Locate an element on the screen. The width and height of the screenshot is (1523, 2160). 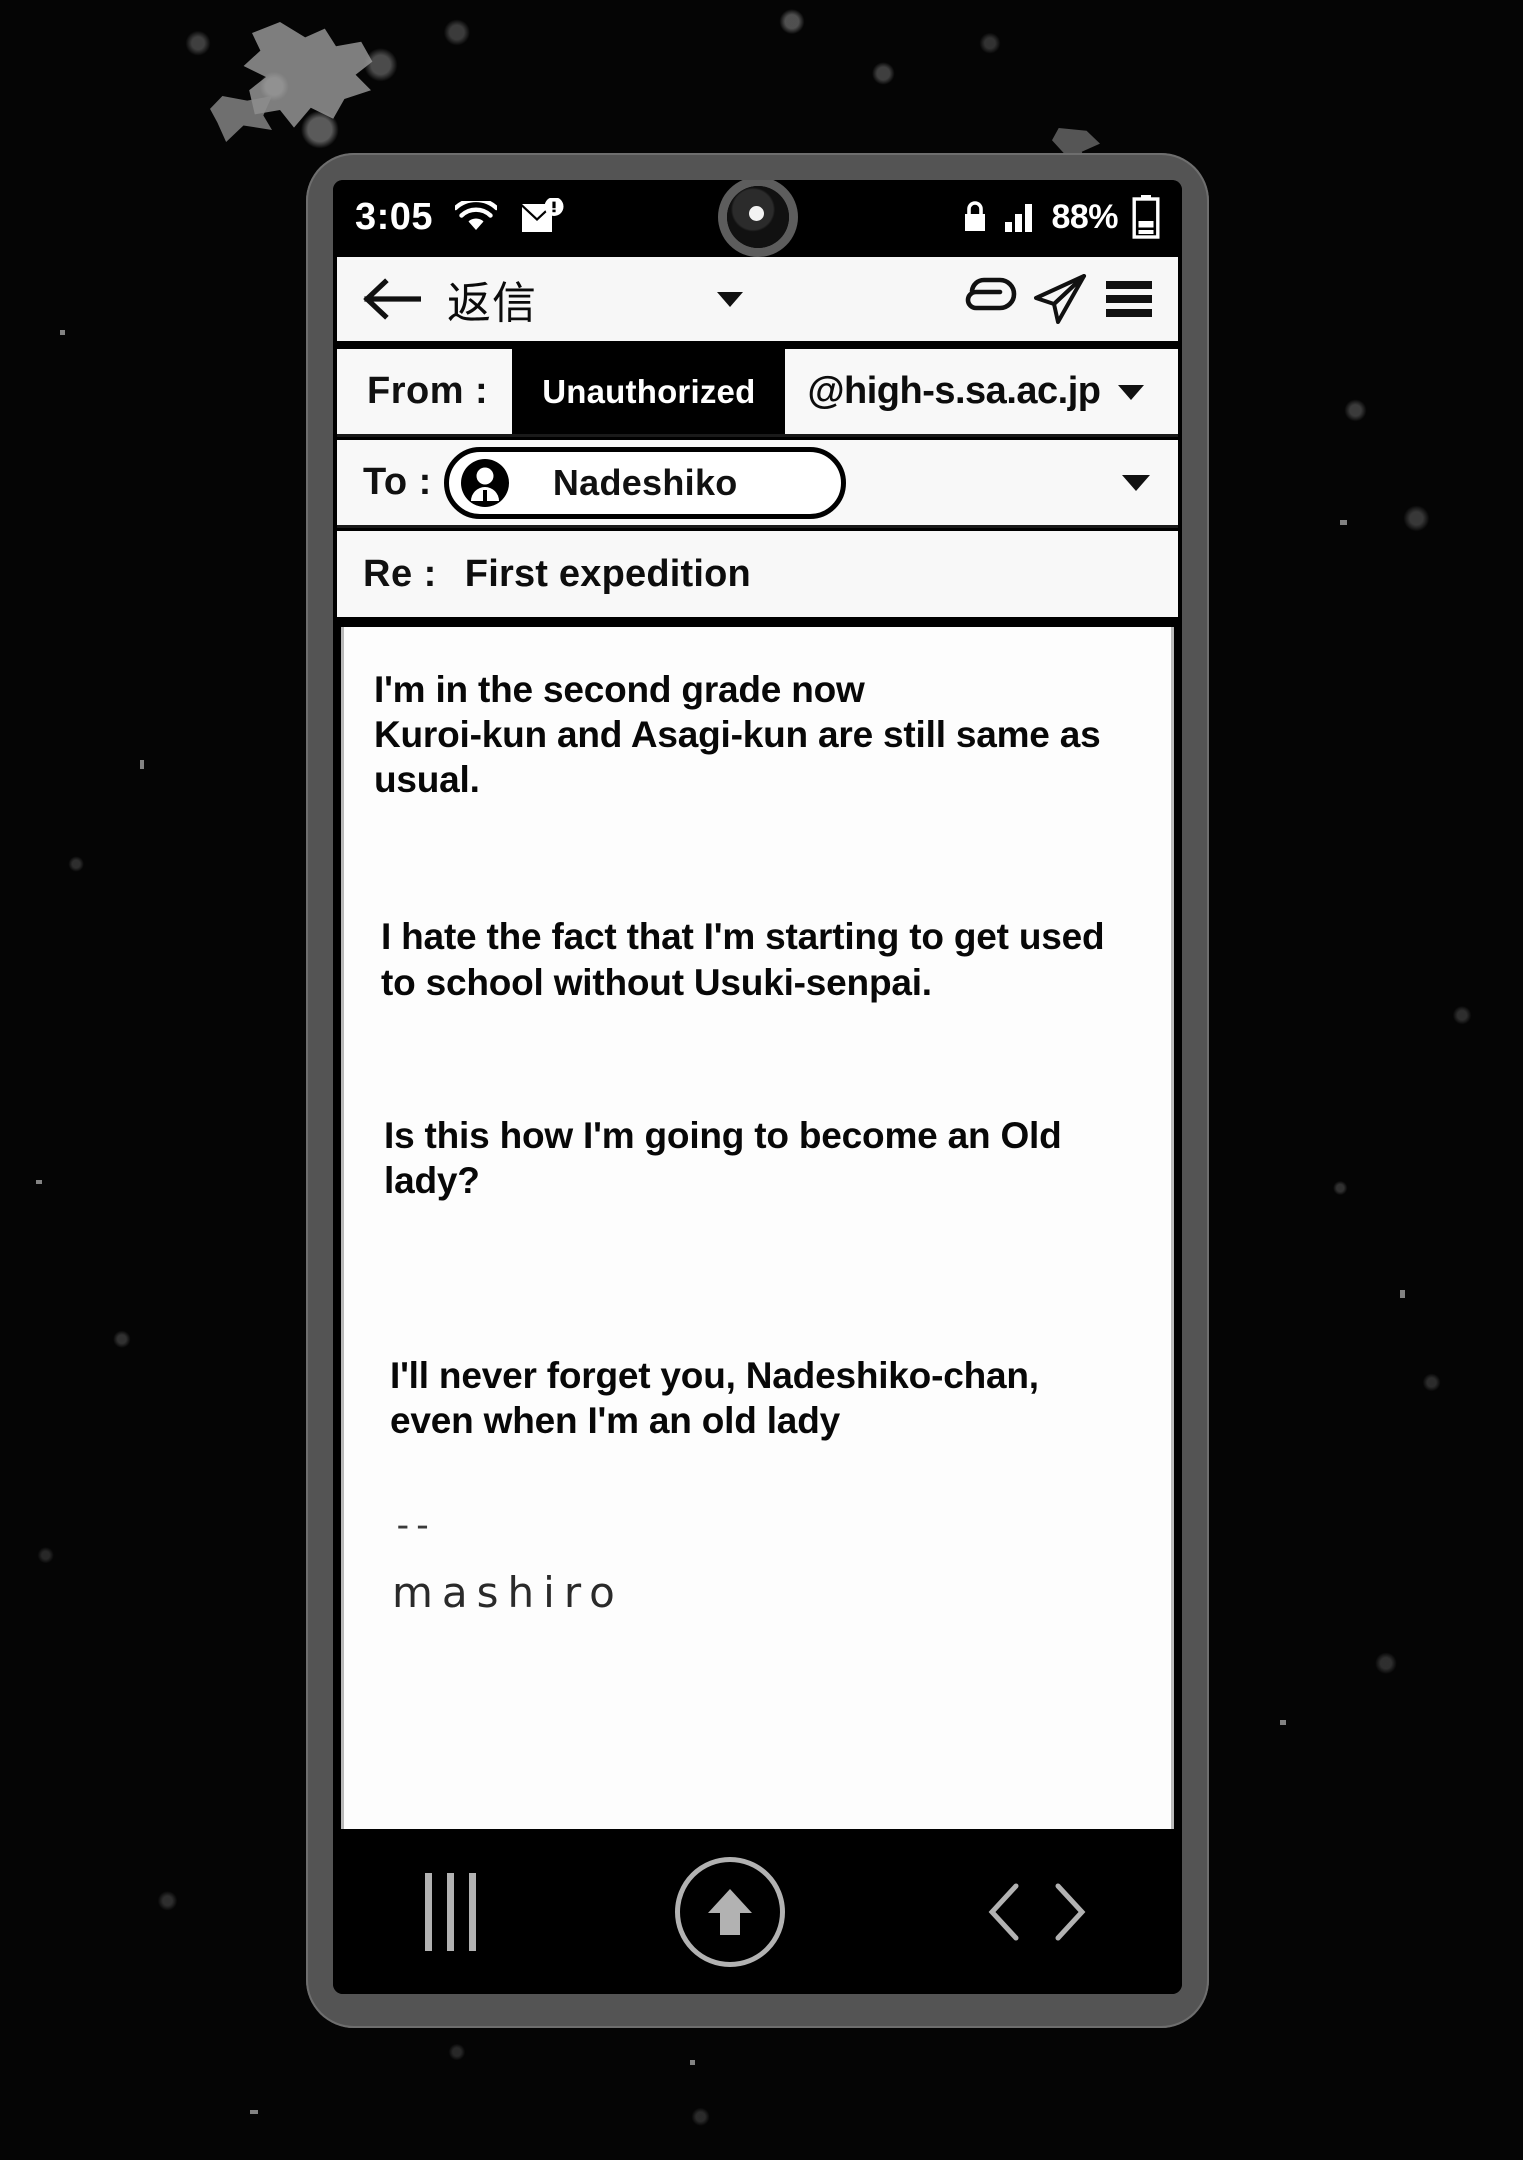
lock-icon is located at coordinates (975, 217).